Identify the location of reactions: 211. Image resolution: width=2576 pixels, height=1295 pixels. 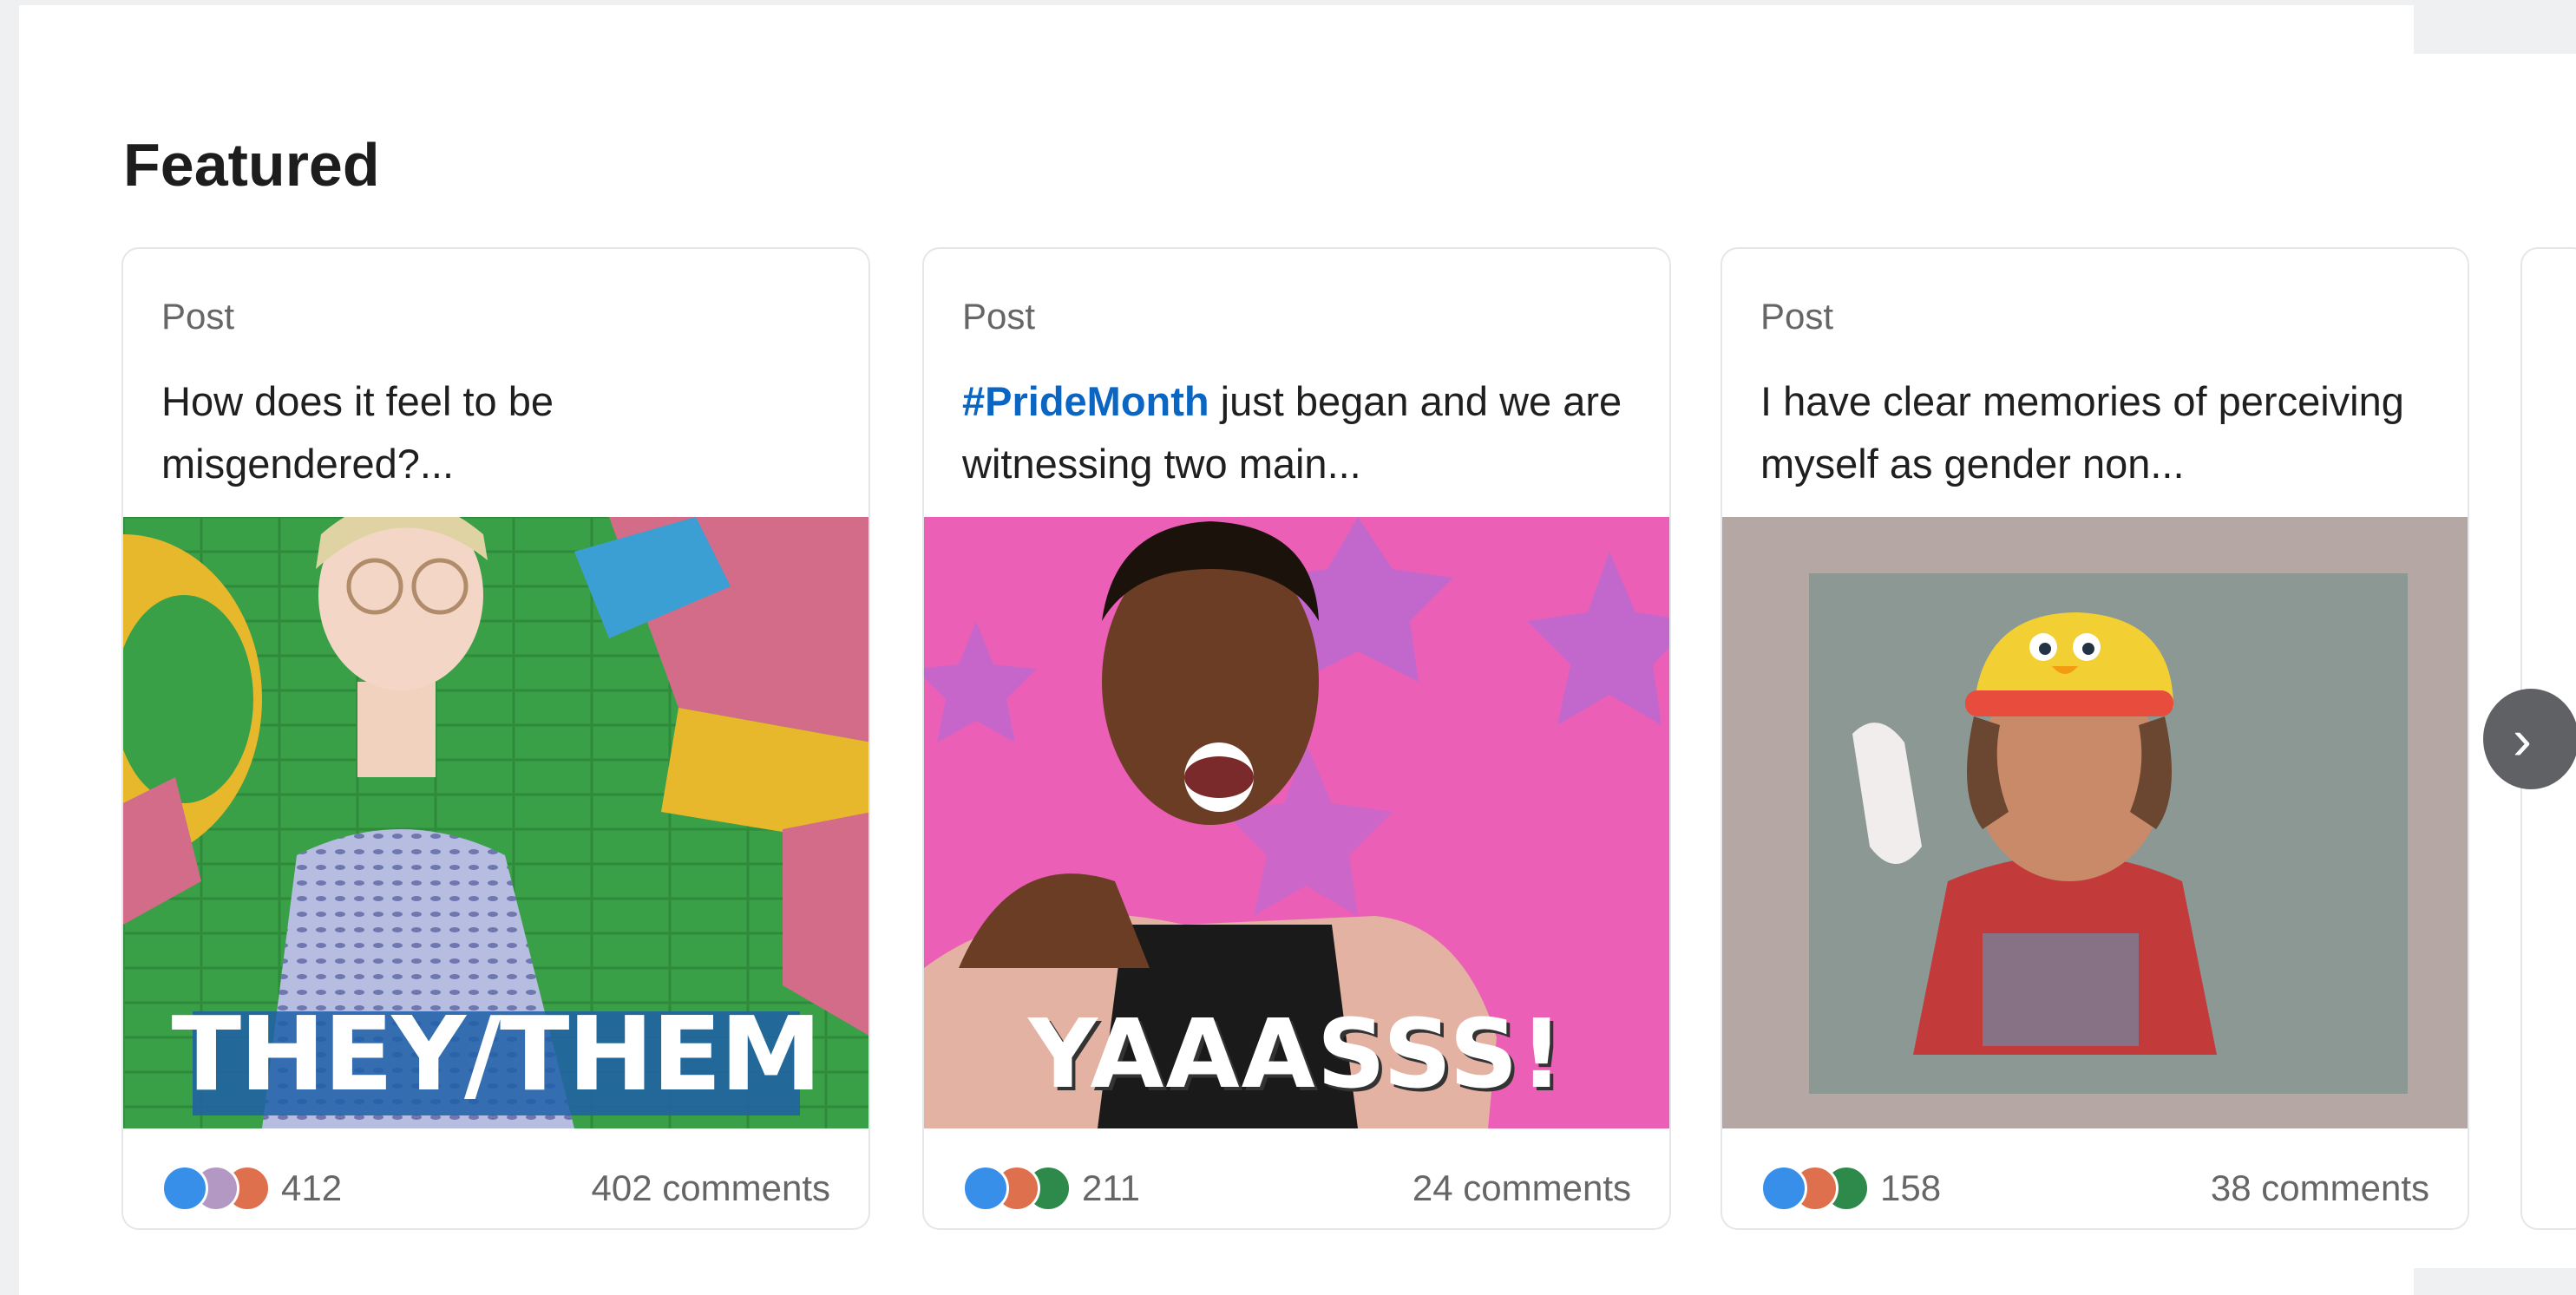
(1051, 1188).